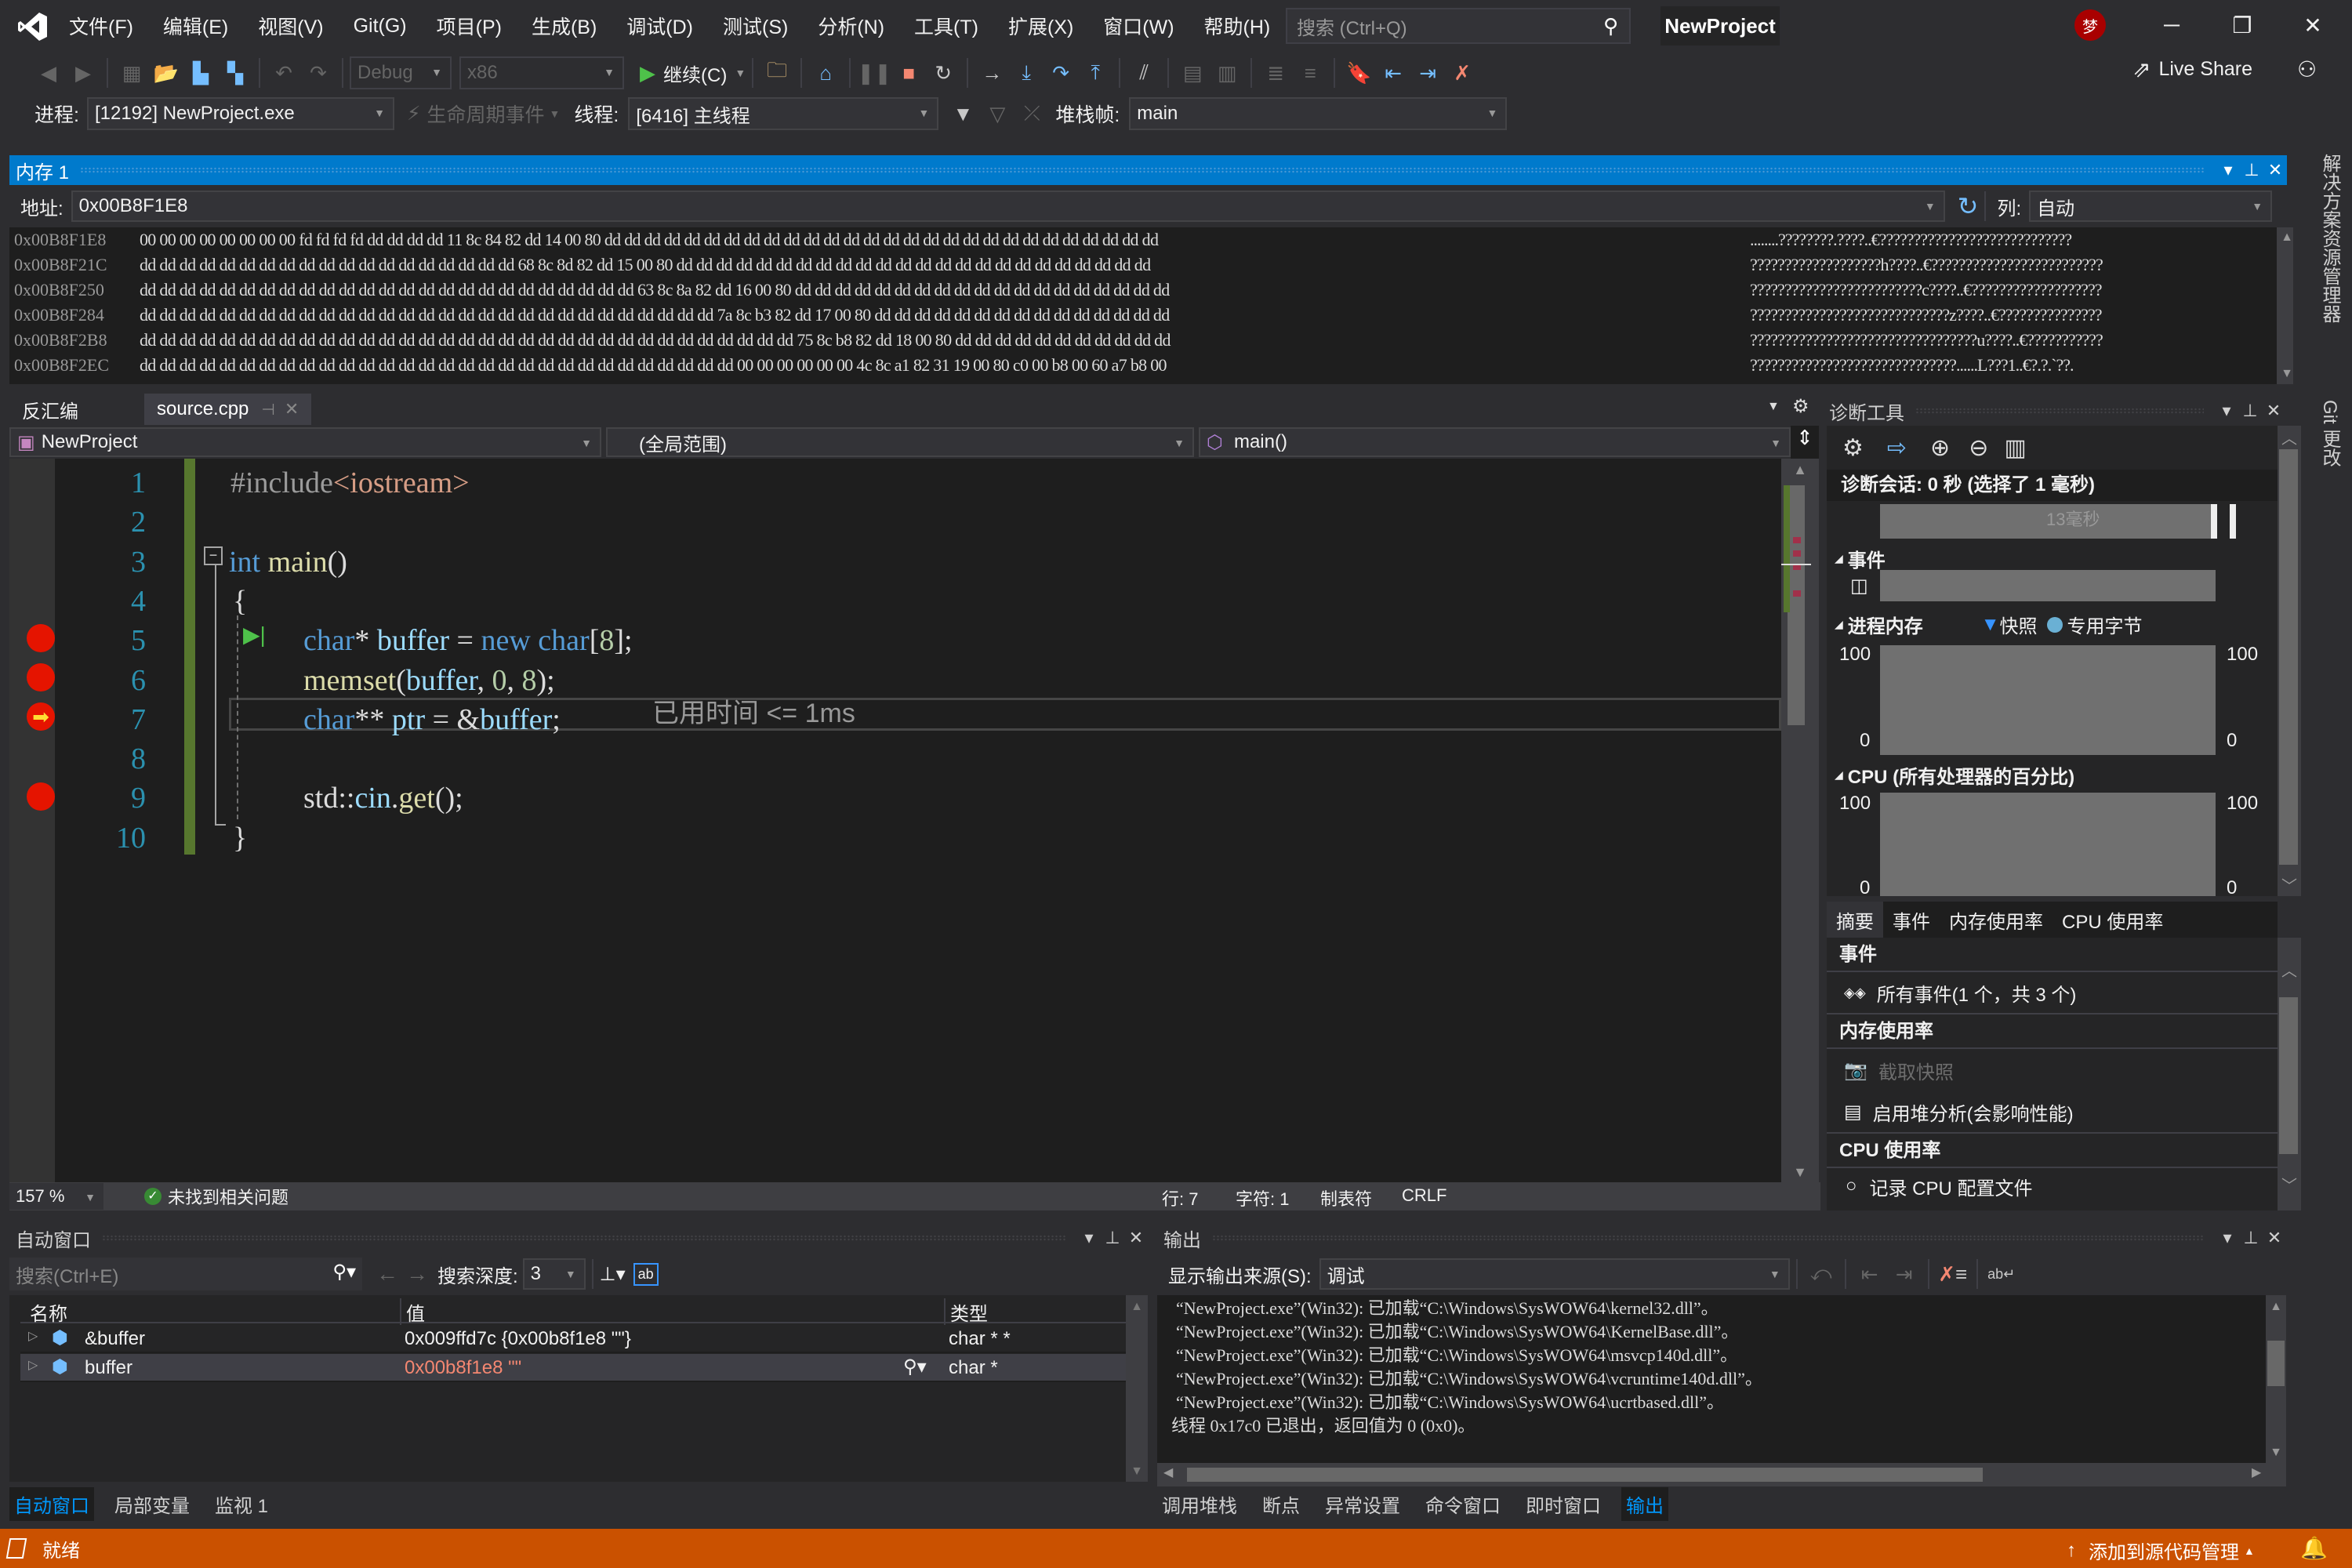  What do you see at coordinates (2242, 25) in the screenshot?
I see `restore-button: ❐` at bounding box center [2242, 25].